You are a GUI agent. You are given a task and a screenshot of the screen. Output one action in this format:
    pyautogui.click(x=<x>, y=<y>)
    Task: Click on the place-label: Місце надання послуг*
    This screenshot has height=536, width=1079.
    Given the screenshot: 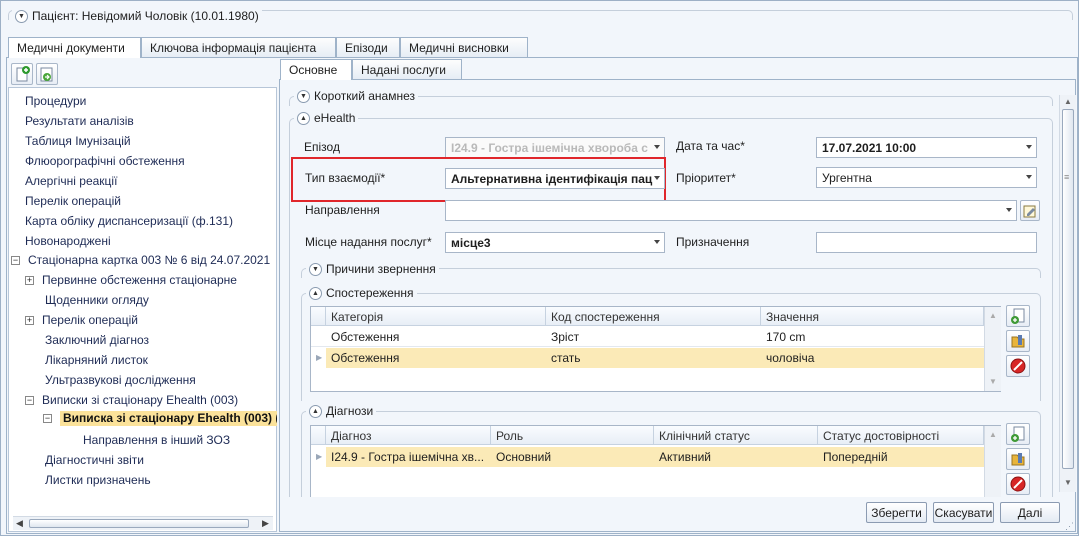 What is the action you would take?
    pyautogui.click(x=368, y=242)
    